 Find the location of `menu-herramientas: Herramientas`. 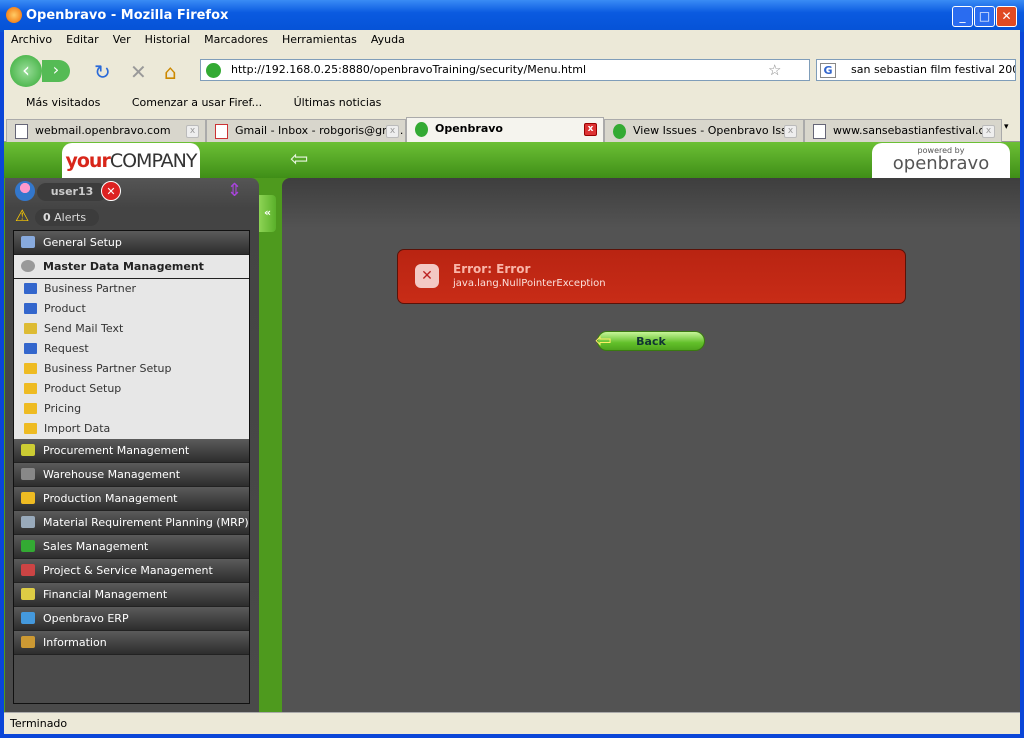

menu-herramientas: Herramientas is located at coordinates (319, 38).